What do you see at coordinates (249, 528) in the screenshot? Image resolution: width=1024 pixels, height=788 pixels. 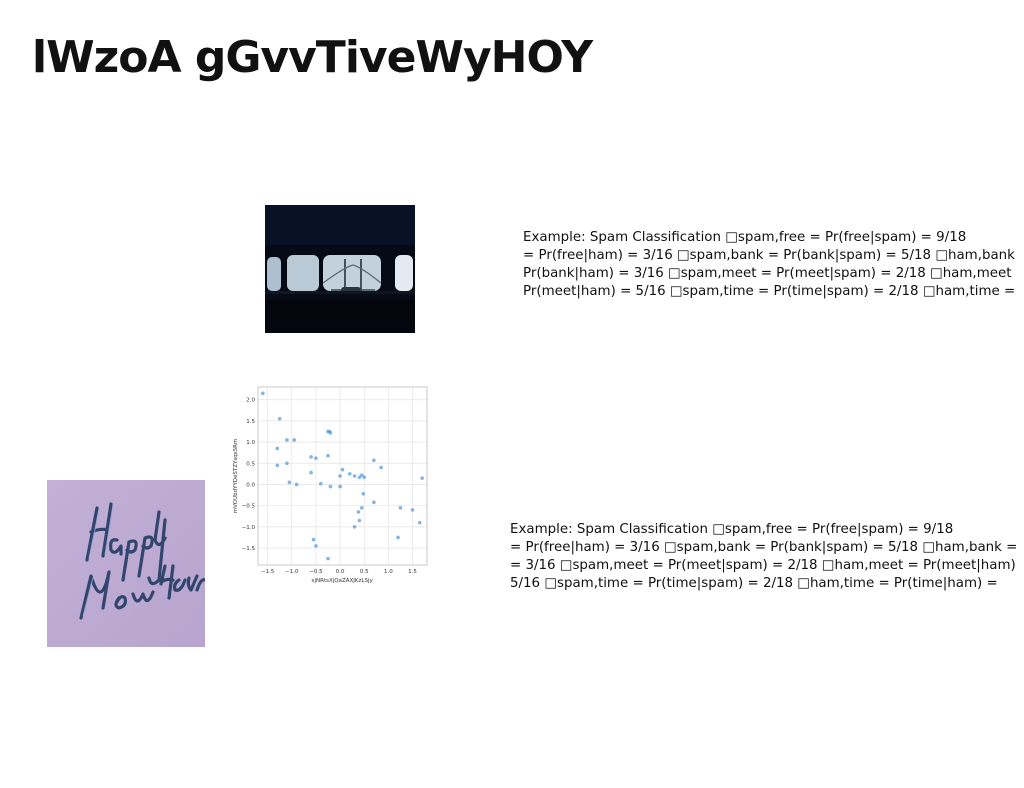 I see `y-tick-label: −1.0` at bounding box center [249, 528].